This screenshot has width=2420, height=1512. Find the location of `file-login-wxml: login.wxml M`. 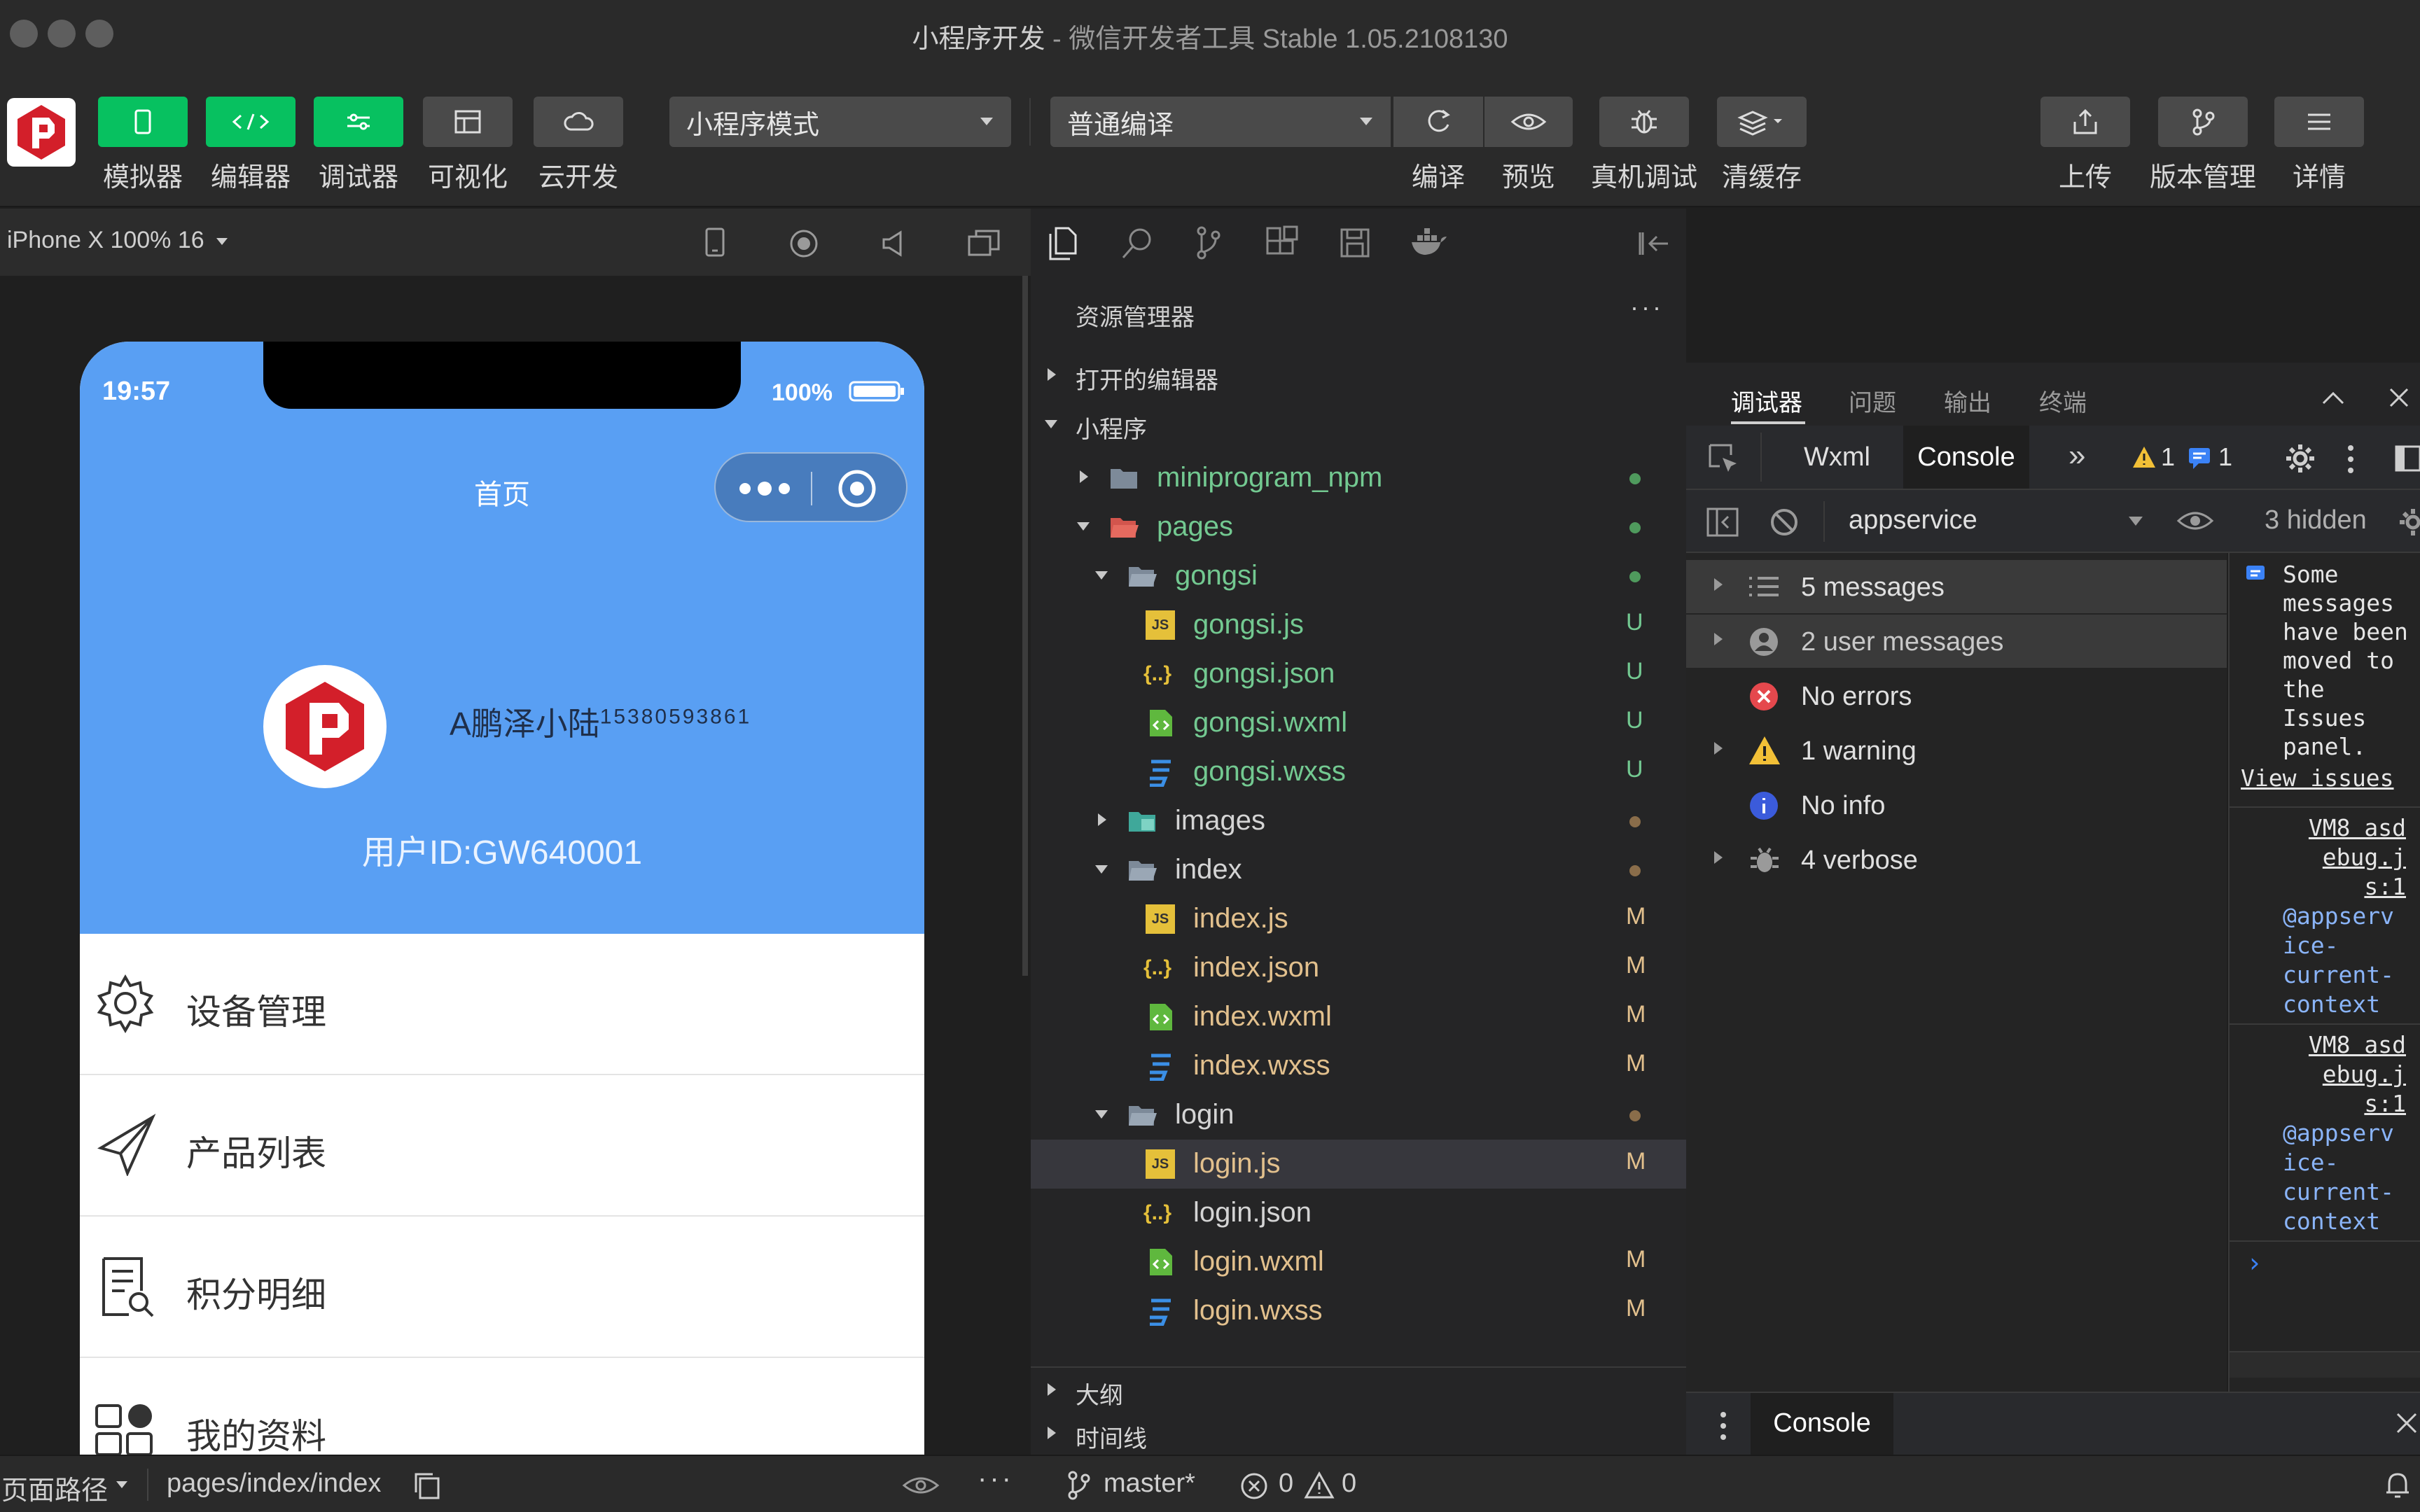

file-login-wxml: login.wxml M is located at coordinates (1358, 1262).